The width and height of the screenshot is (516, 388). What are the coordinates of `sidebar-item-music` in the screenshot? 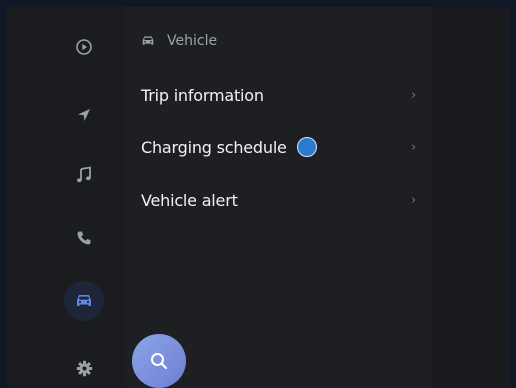 It's located at (84, 175).